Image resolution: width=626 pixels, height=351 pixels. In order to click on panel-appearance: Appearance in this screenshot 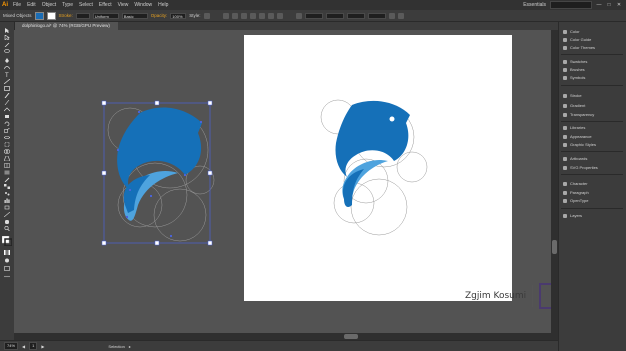, I will do `click(577, 136)`.